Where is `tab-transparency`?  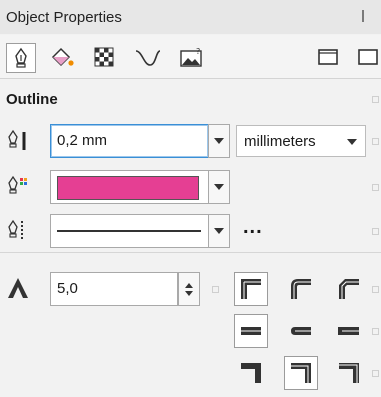
tab-transparency is located at coordinates (104, 57).